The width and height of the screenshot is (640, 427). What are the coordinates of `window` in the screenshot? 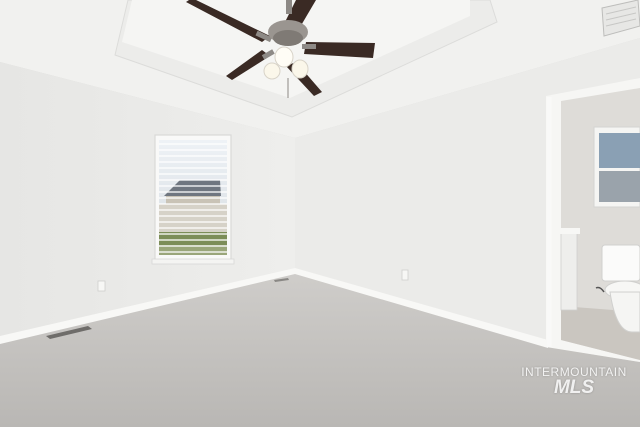 It's located at (193, 199).